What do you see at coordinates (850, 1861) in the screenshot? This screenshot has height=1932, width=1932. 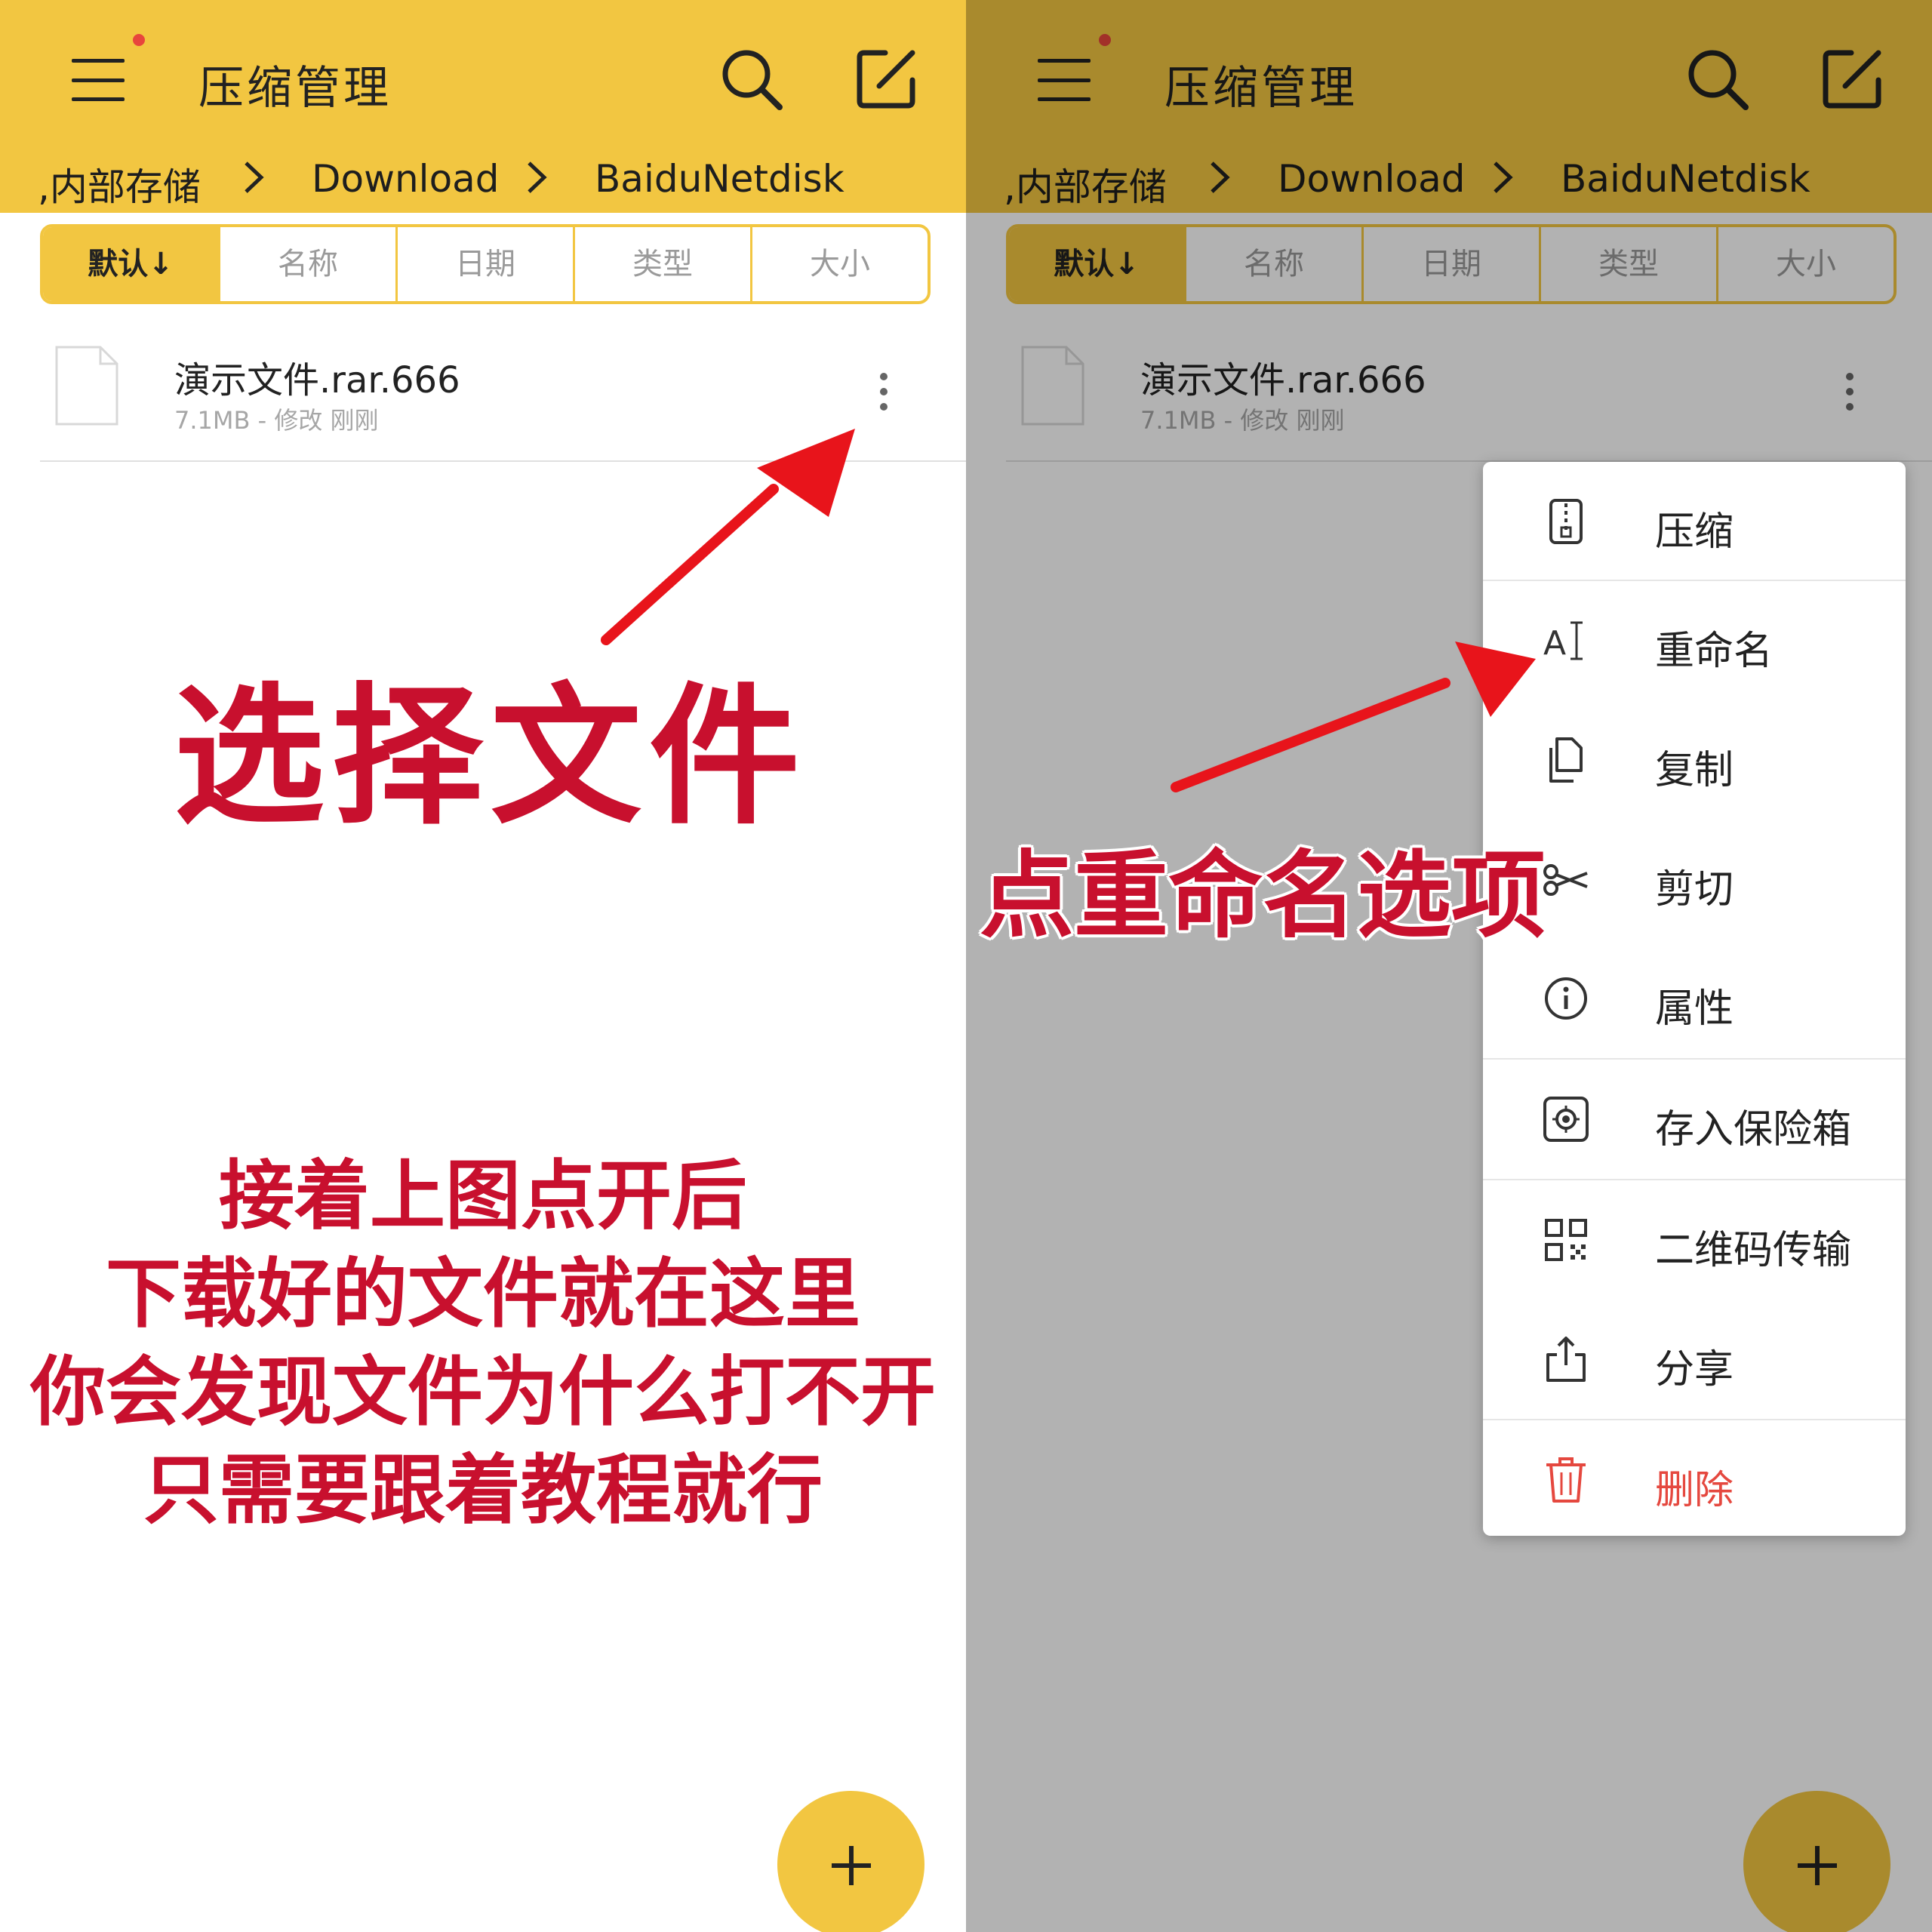 I see `add-fab-button` at bounding box center [850, 1861].